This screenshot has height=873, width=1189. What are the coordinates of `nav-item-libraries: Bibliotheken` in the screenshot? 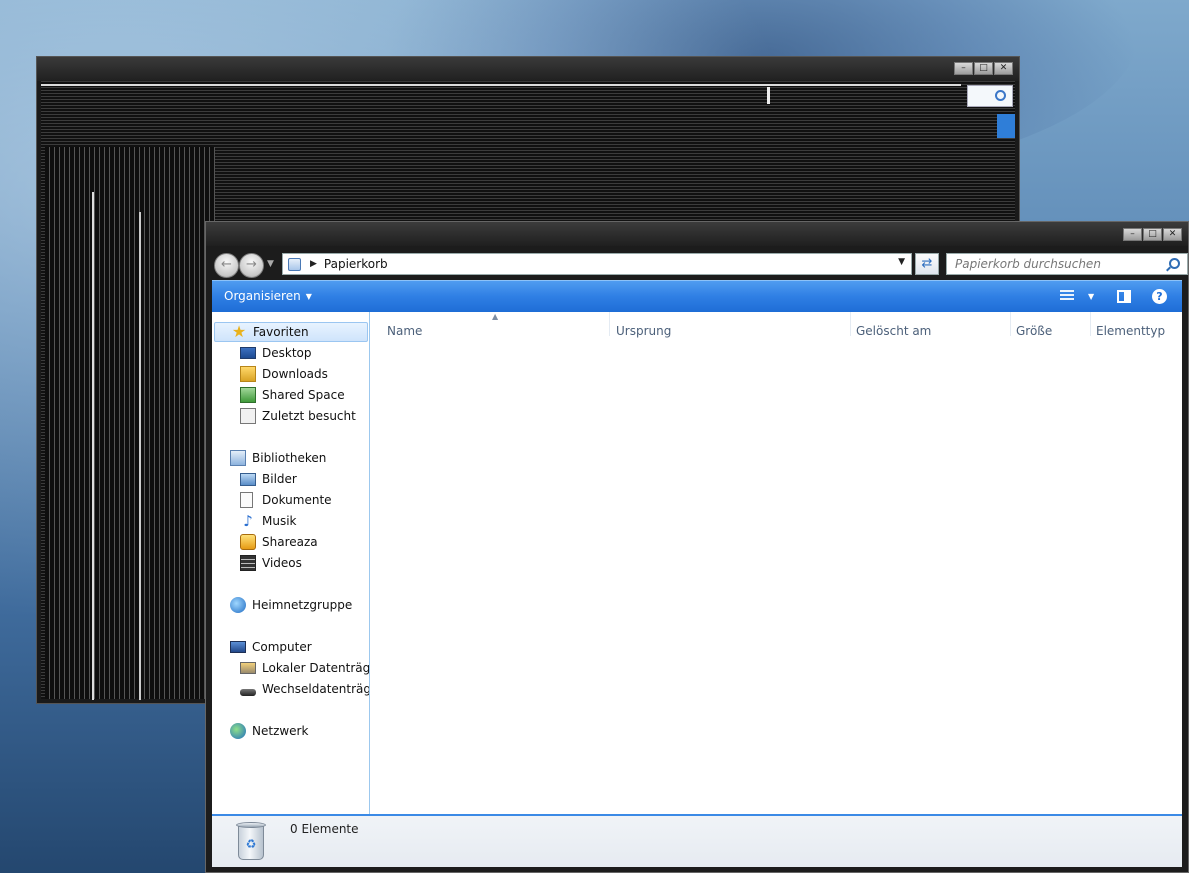 It's located at (278, 458).